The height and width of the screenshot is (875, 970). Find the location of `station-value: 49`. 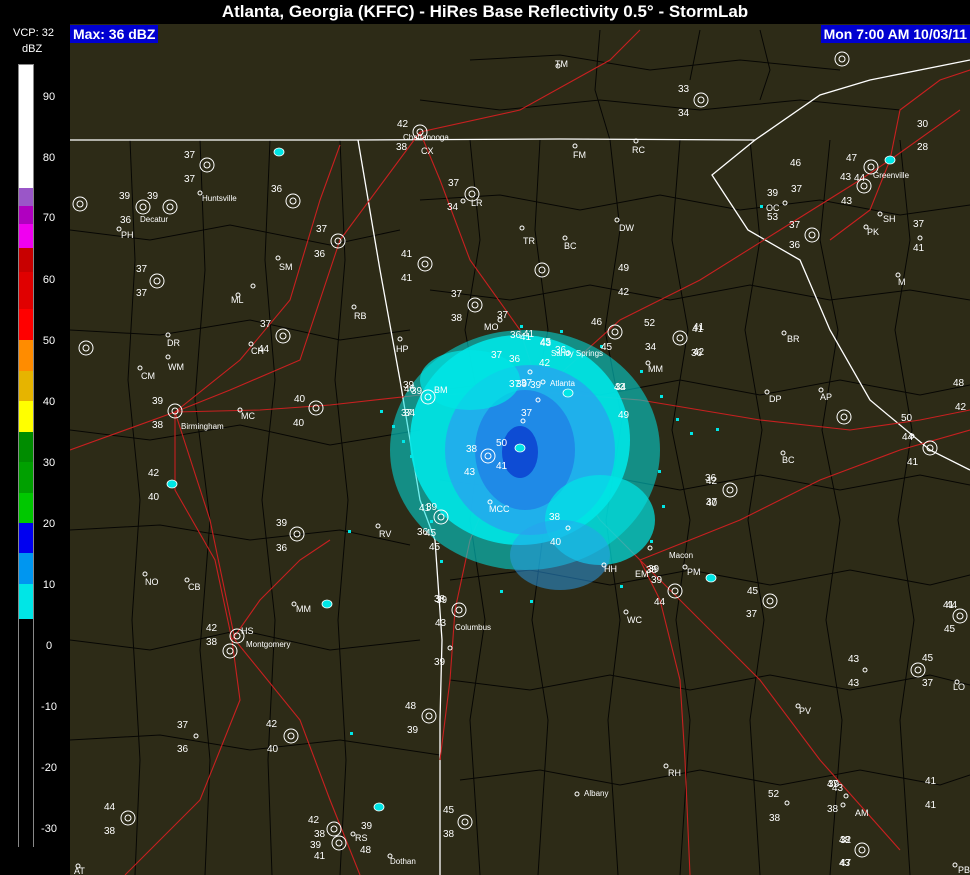

station-value: 49 is located at coordinates (624, 268).